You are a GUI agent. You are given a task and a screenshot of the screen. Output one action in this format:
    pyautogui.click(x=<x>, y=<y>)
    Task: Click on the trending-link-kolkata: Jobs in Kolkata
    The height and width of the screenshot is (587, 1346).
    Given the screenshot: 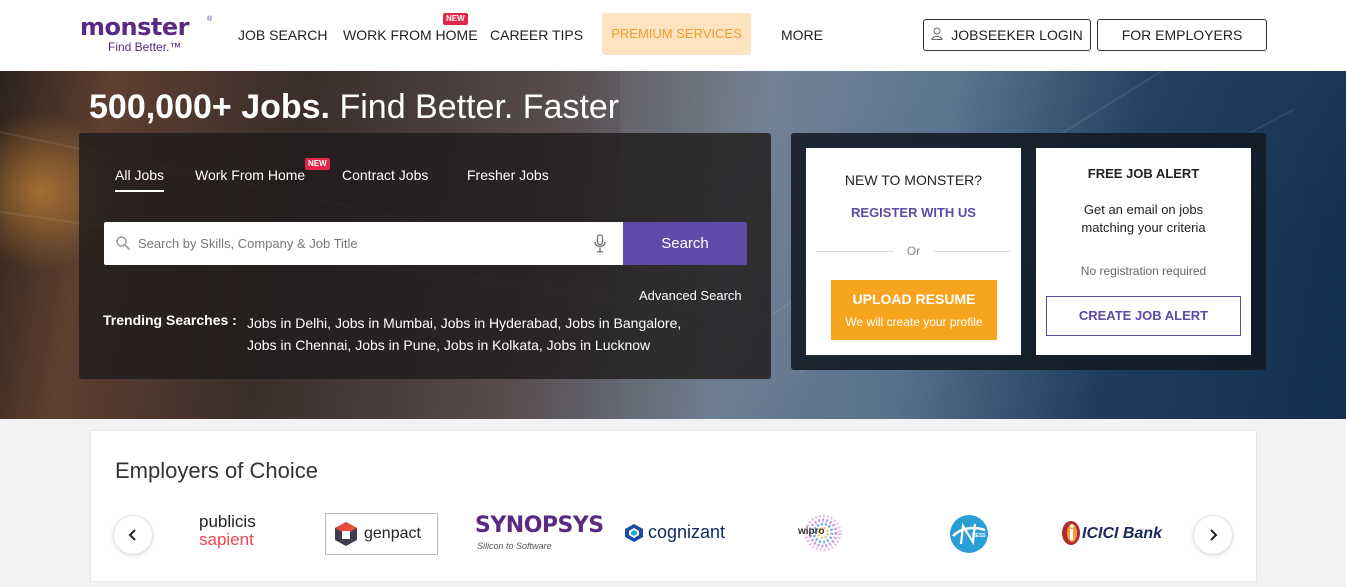 What is the action you would take?
    pyautogui.click(x=491, y=345)
    